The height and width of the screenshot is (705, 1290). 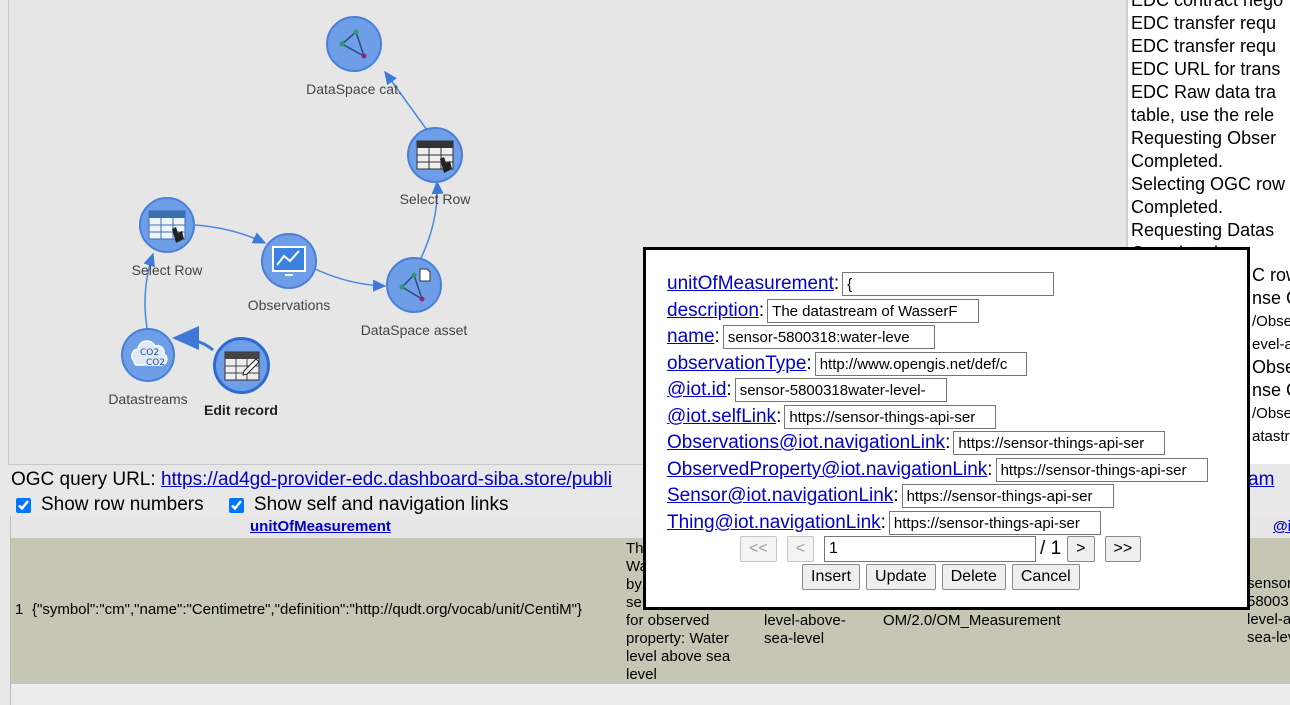 What do you see at coordinates (289, 261) in the screenshot?
I see `line-chart-icon` at bounding box center [289, 261].